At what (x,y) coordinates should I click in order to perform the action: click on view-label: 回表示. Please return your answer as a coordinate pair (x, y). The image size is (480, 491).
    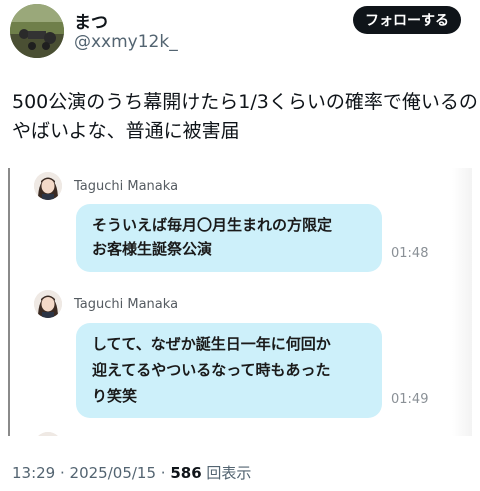
    Looking at the image, I should click on (226, 473).